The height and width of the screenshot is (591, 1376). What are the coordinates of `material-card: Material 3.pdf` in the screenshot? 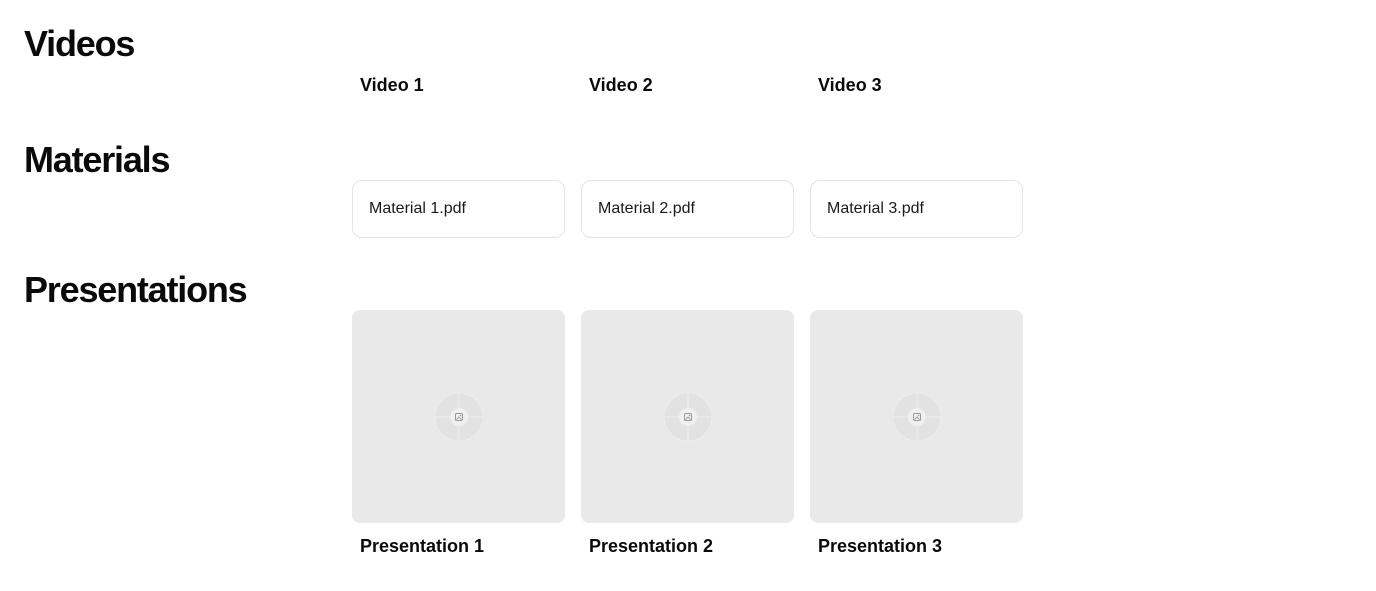 It's located at (916, 209).